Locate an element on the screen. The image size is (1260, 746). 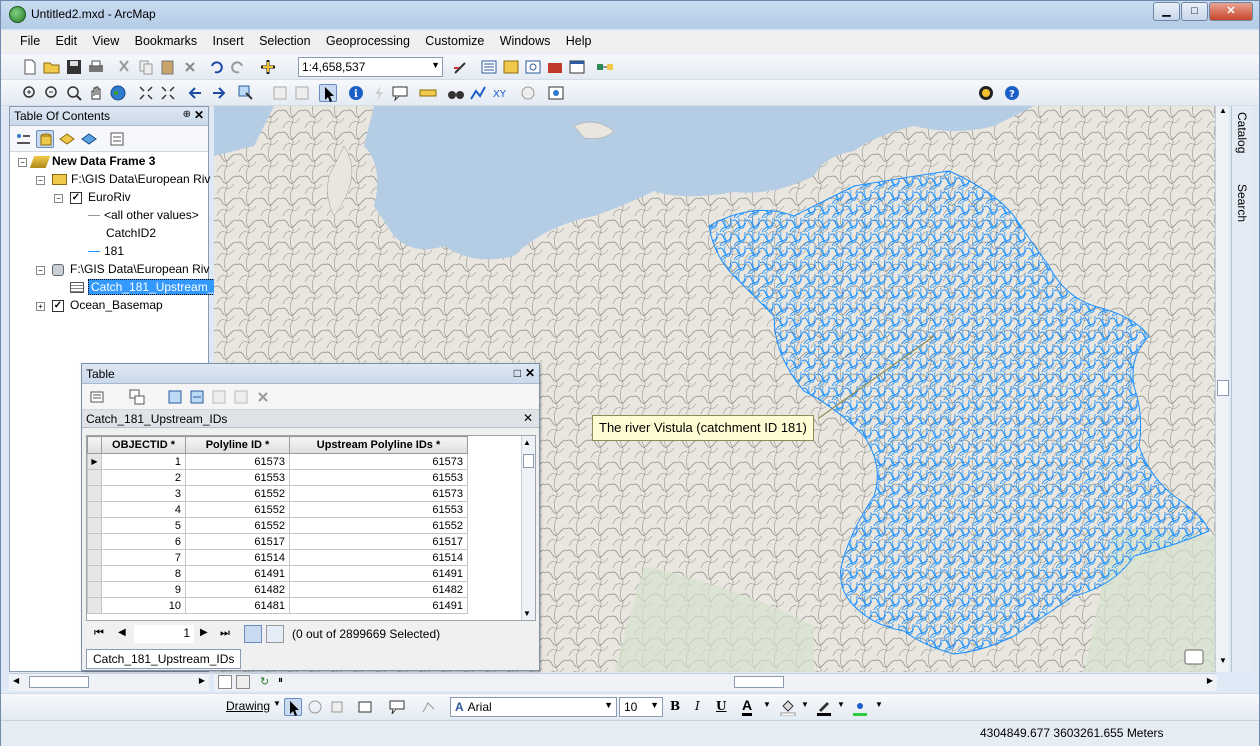
basemap-expand-toggle: + is located at coordinates (40, 306).